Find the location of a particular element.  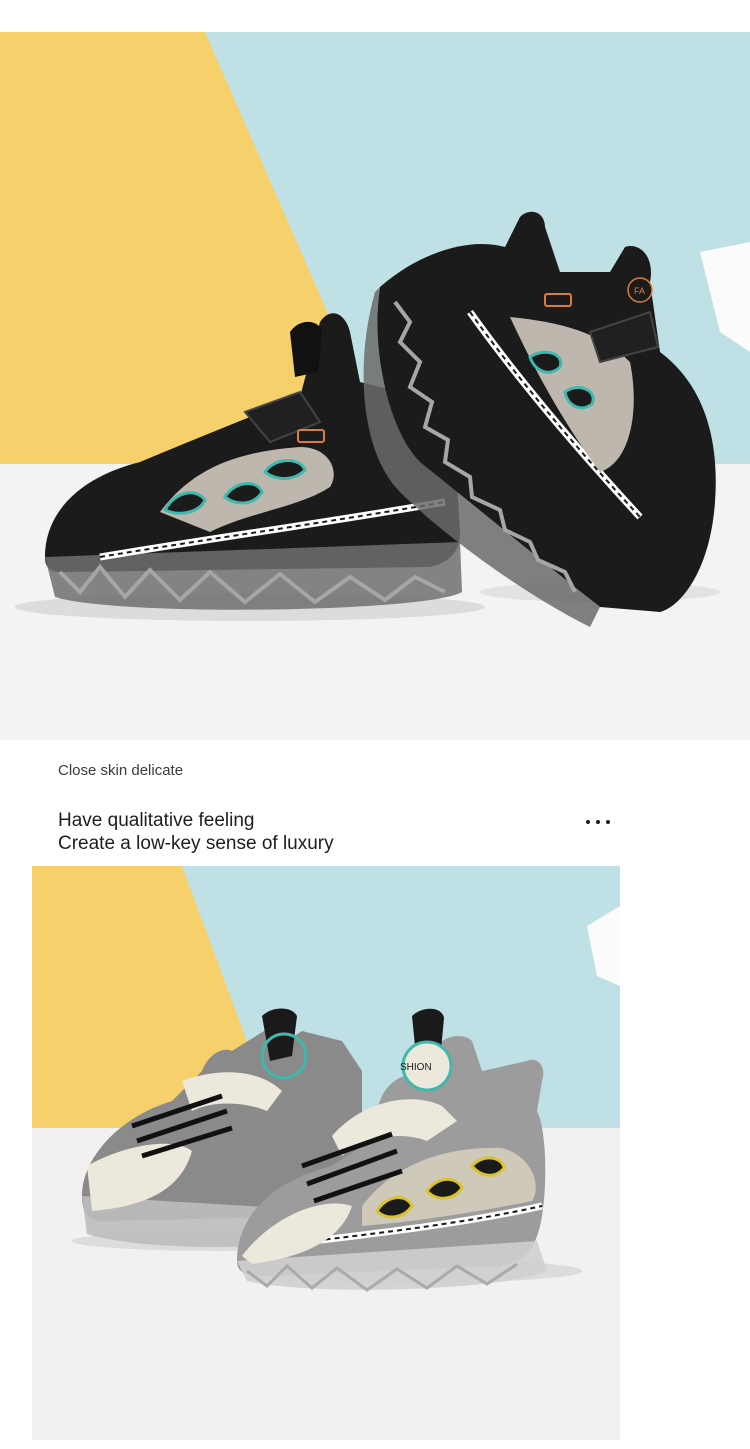

more-dots-icon is located at coordinates (598, 822).